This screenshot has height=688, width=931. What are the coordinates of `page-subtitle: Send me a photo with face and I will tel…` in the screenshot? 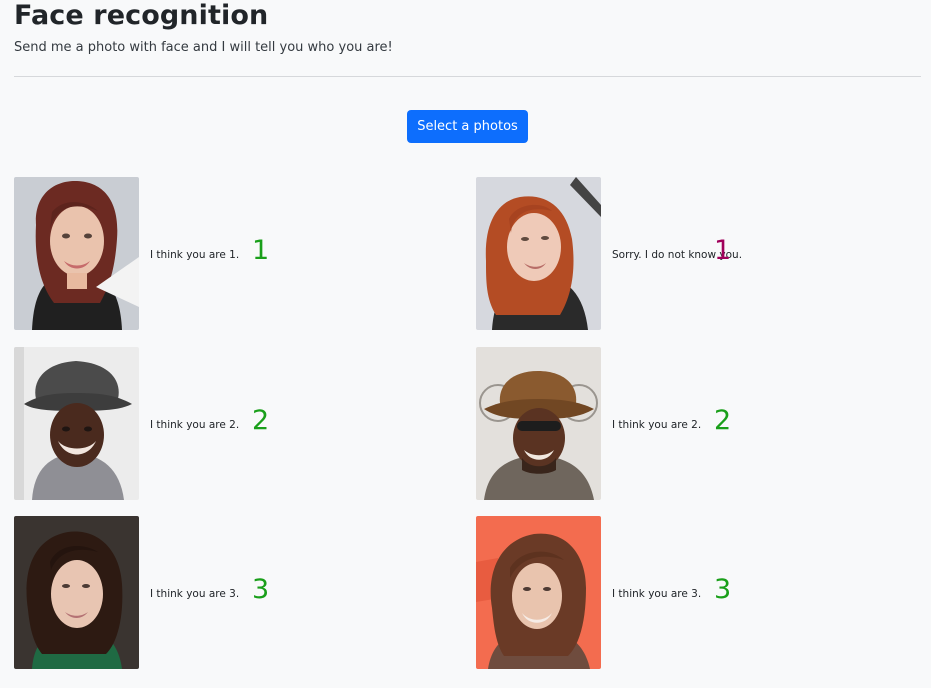 It's located at (203, 47).